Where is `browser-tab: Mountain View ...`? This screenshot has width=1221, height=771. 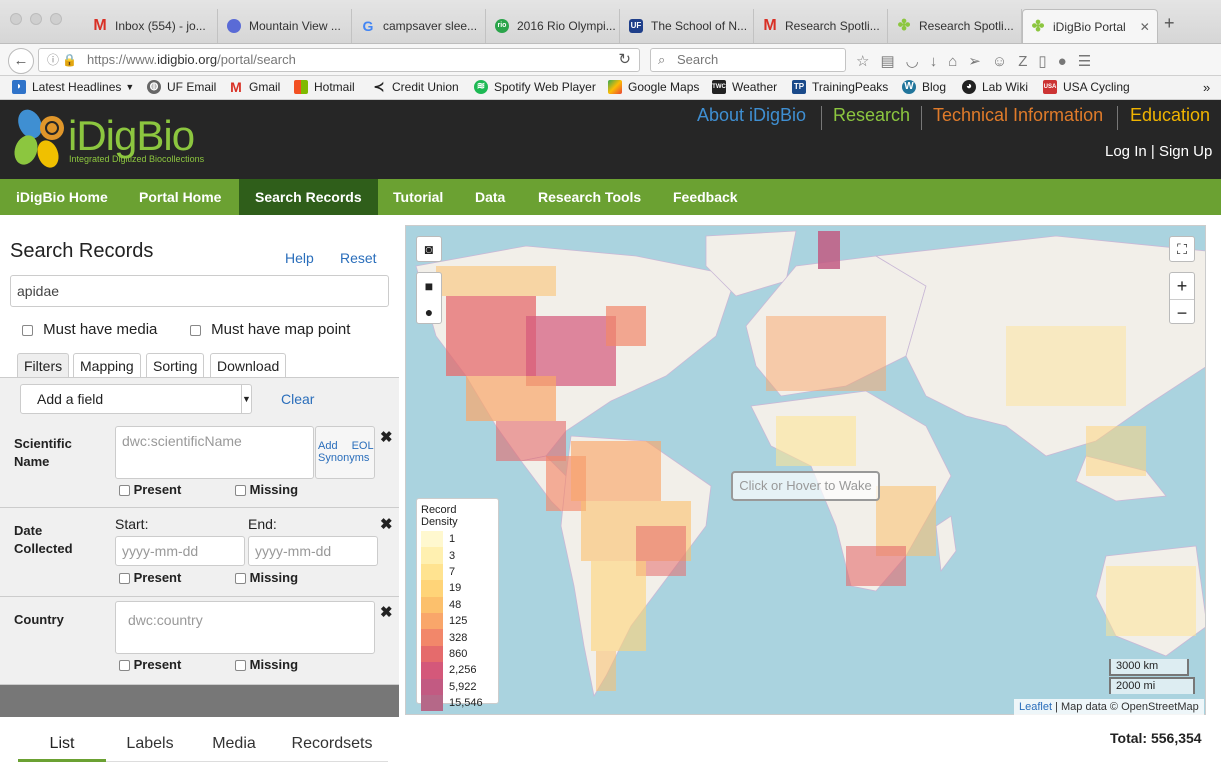
browser-tab: Mountain View ... is located at coordinates (285, 26).